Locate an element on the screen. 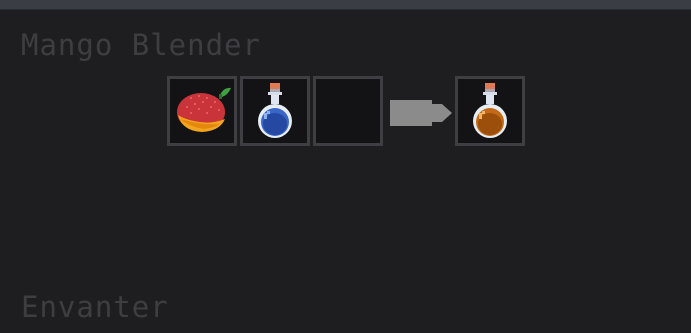  gui-title: Mango Blender is located at coordinates (141, 45).